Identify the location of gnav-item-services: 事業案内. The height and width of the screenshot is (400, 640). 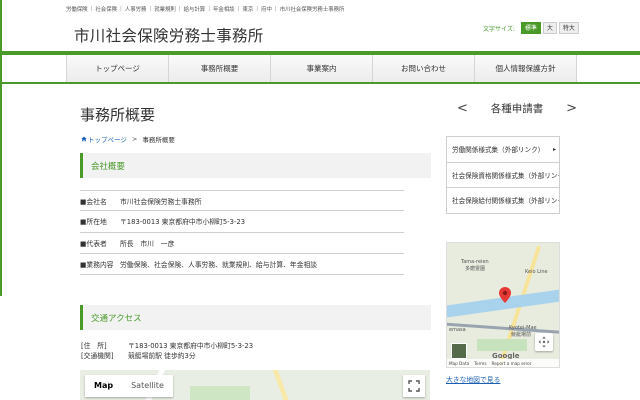
(321, 68).